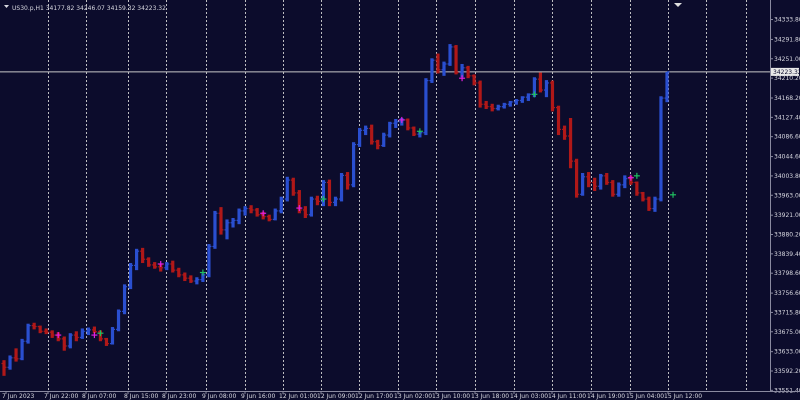 The height and width of the screenshot is (400, 800). I want to click on current-price-label: 34223.32, so click(786, 72).